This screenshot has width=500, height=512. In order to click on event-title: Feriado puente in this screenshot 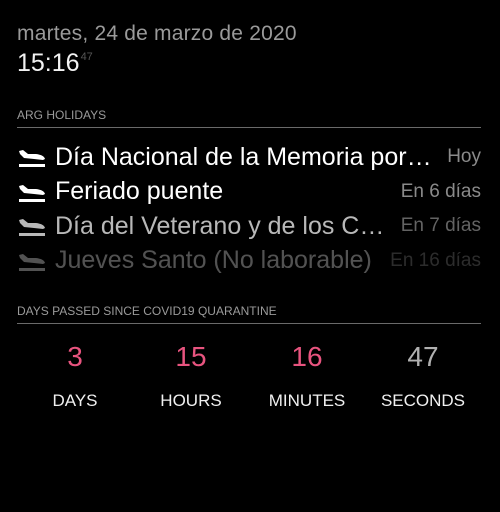, I will do `click(139, 191)`.